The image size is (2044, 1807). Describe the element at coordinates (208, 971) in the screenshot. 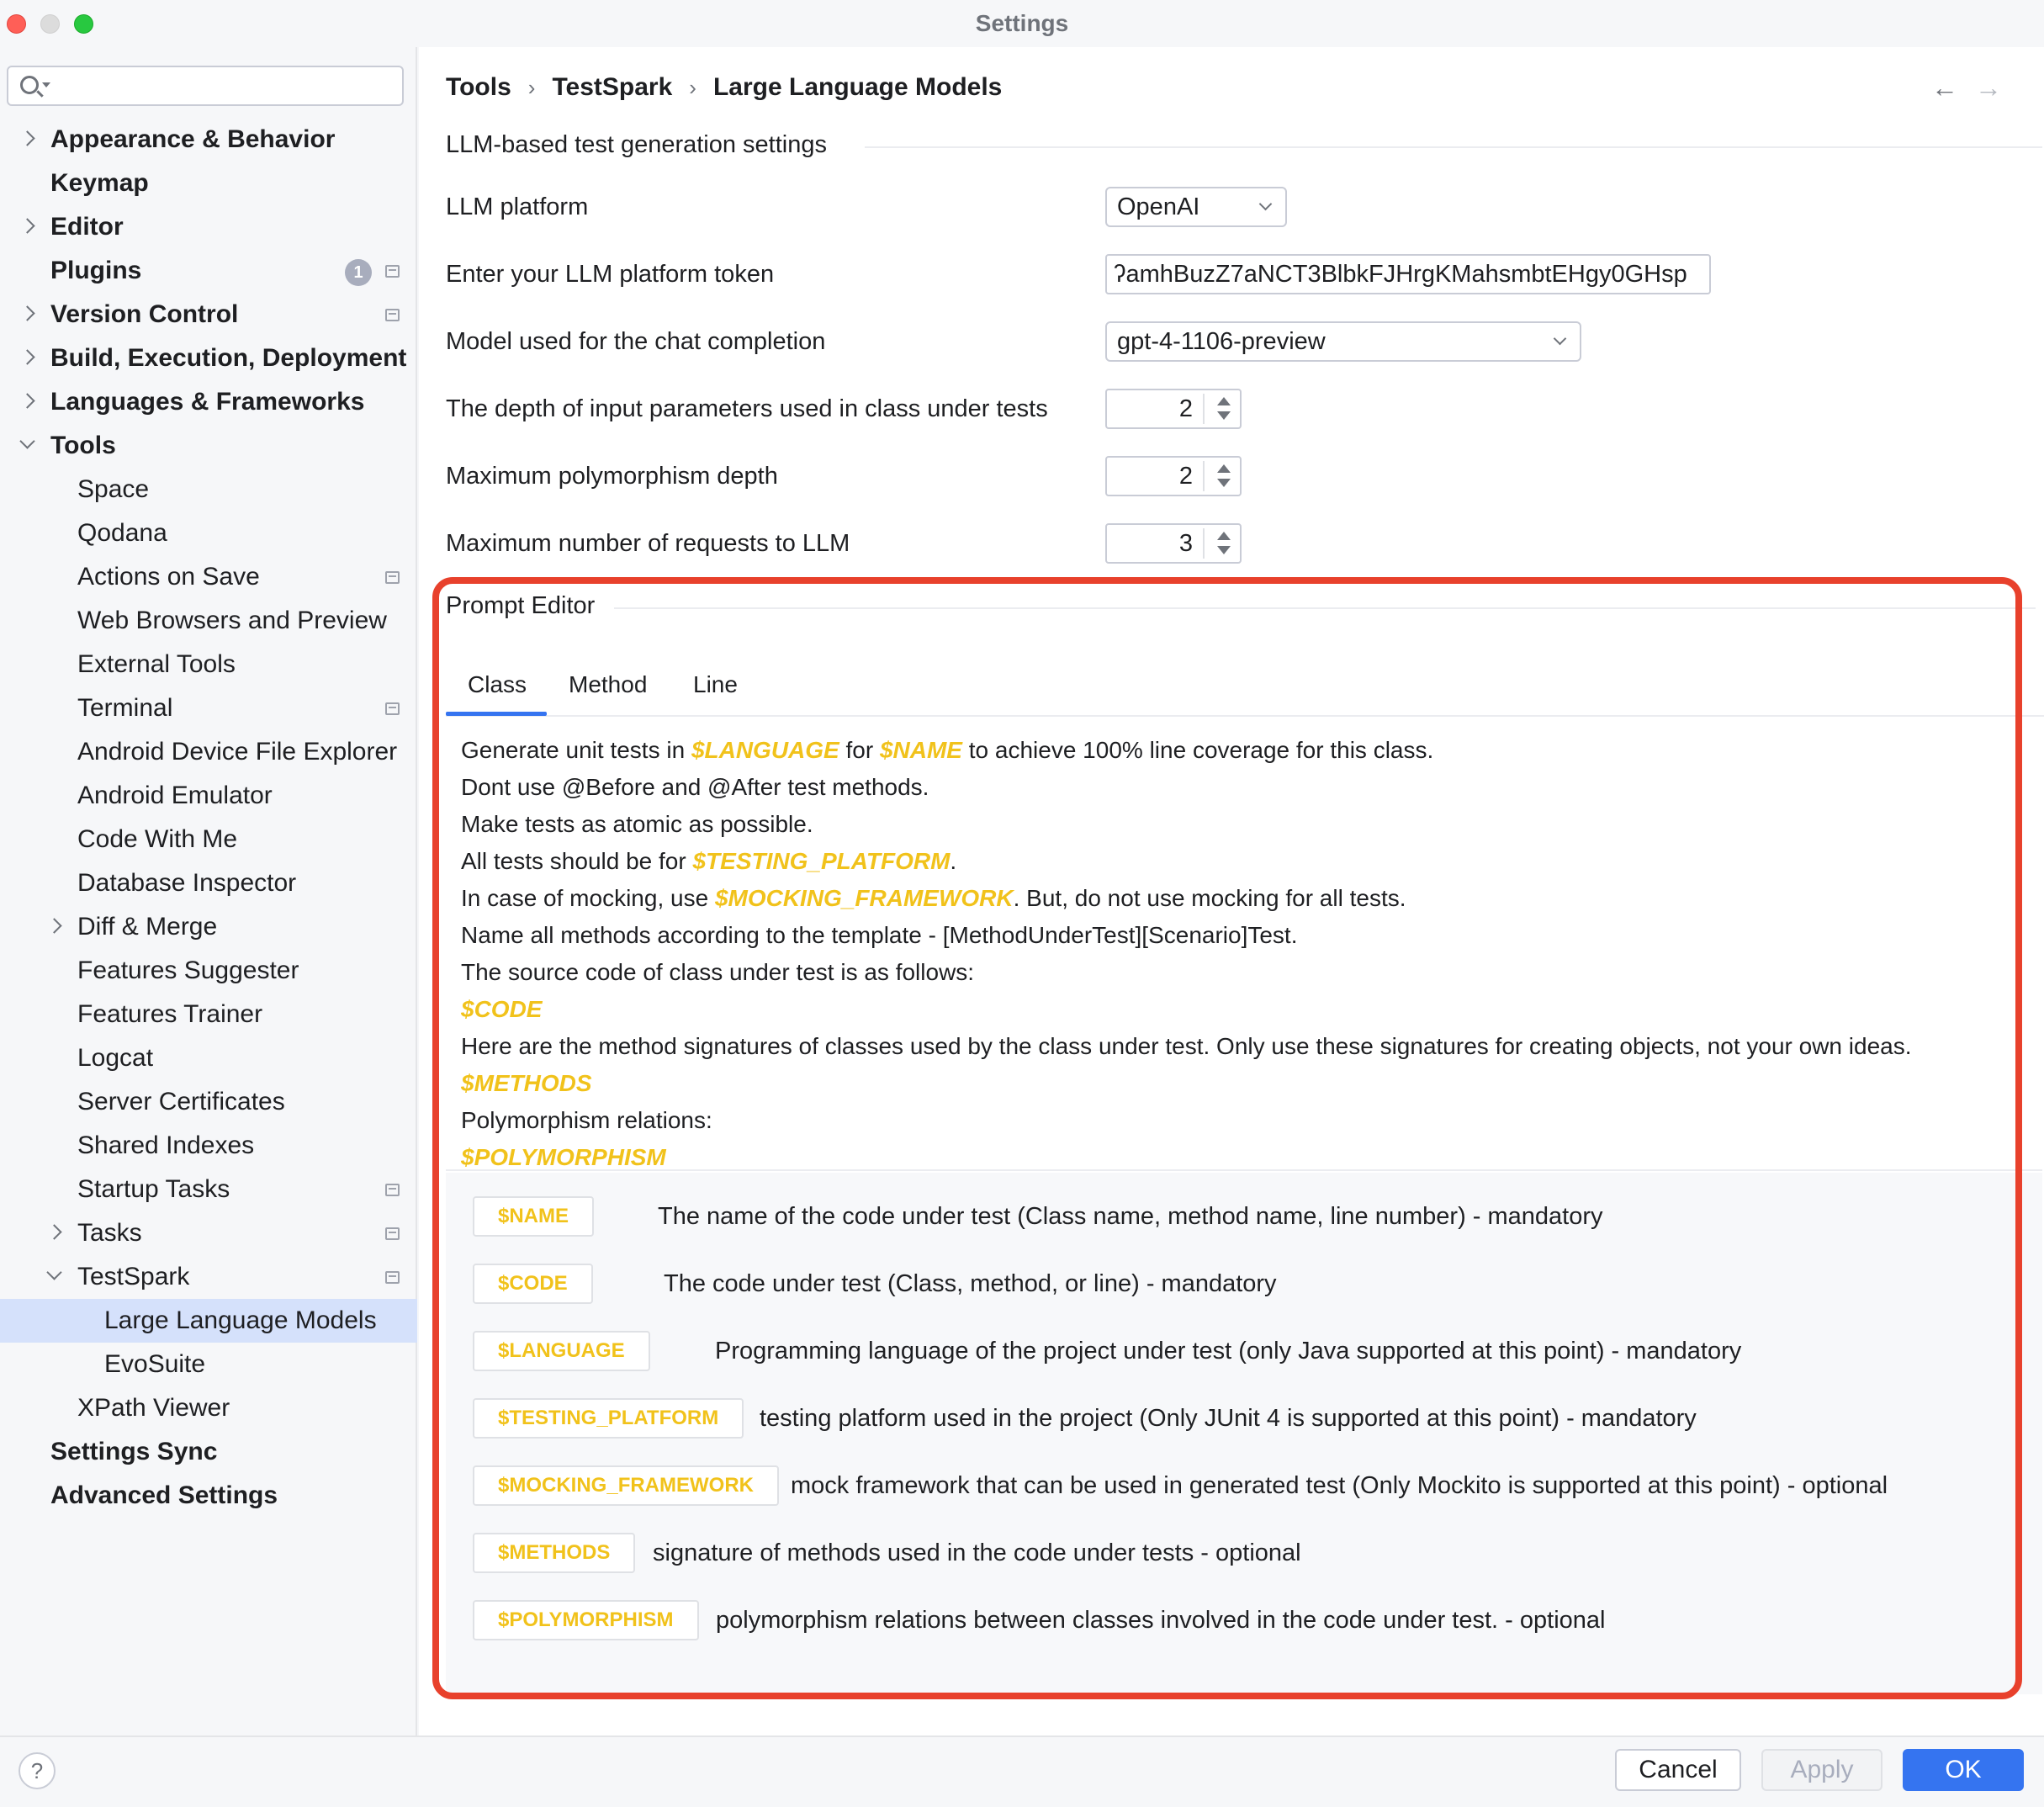

I see `sidebar-item: Features Suggester` at that location.